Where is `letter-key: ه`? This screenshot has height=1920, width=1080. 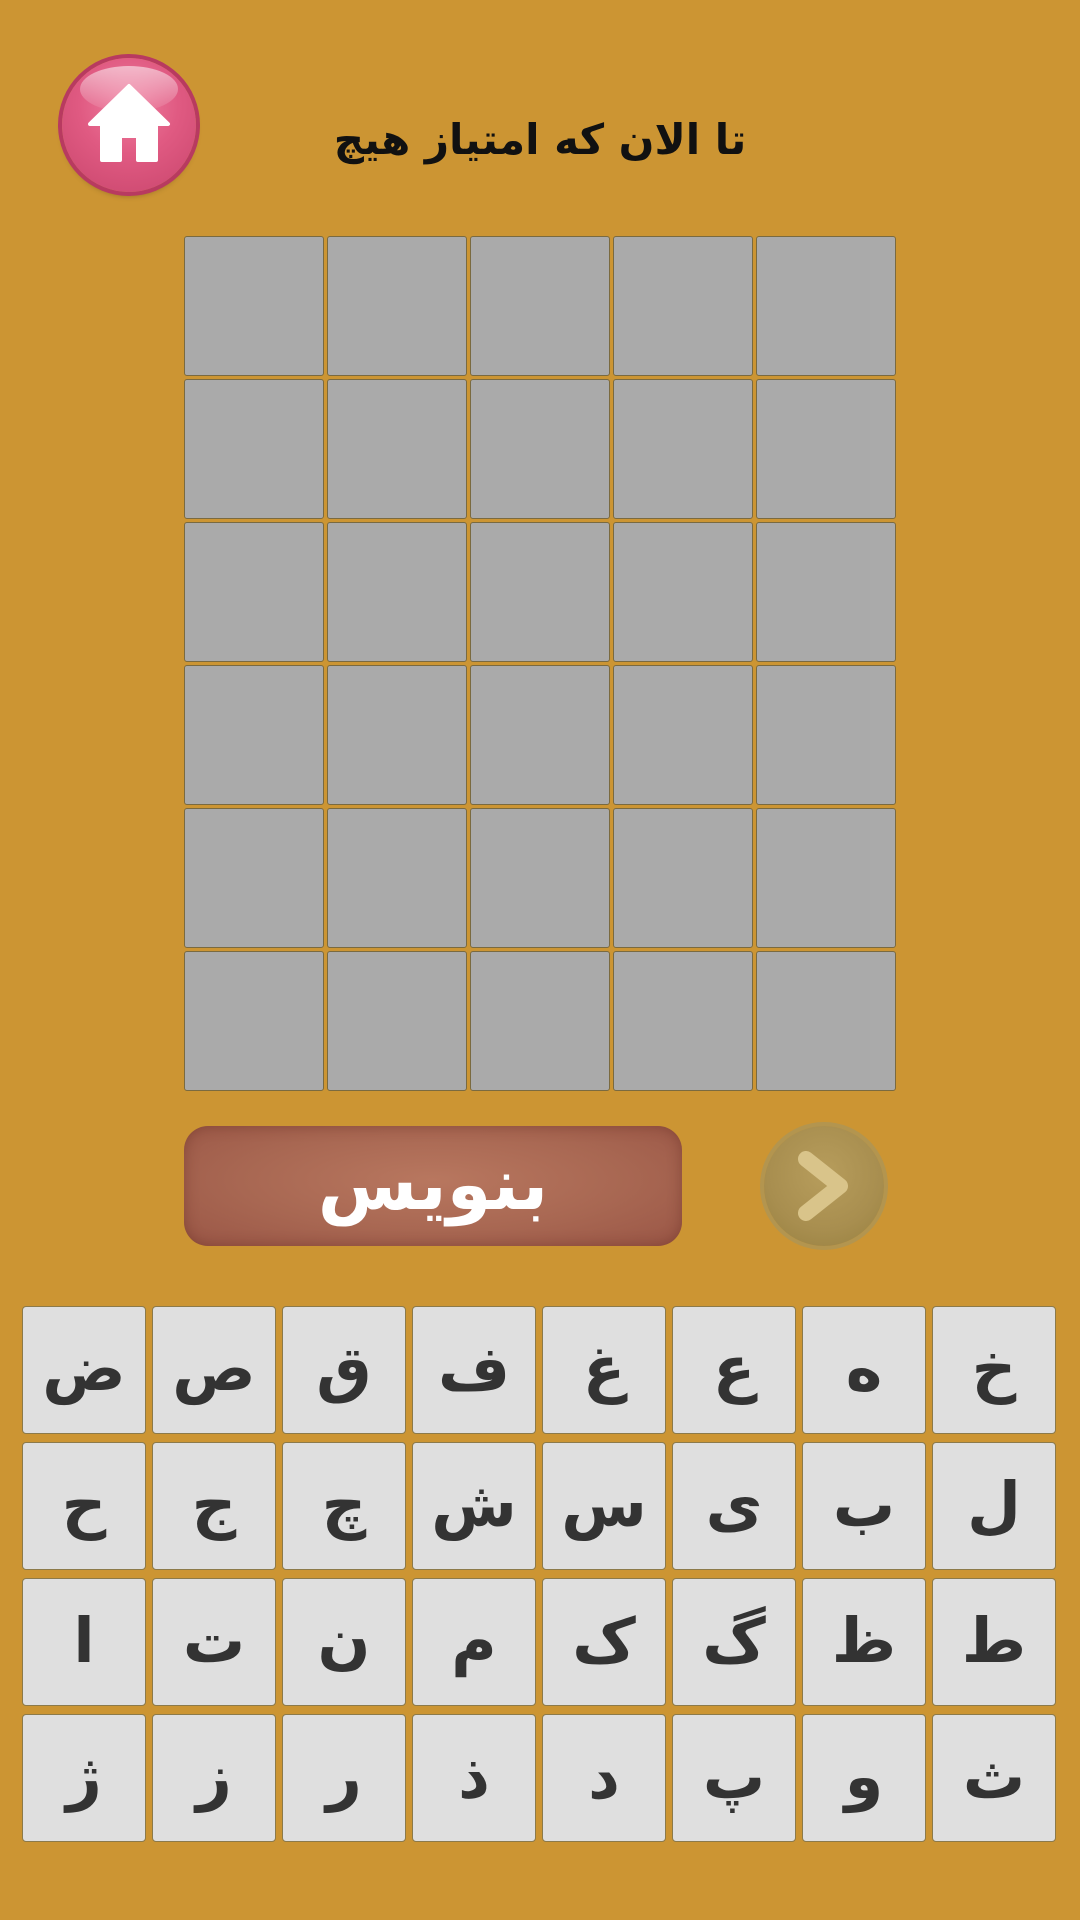 letter-key: ه is located at coordinates (864, 1370).